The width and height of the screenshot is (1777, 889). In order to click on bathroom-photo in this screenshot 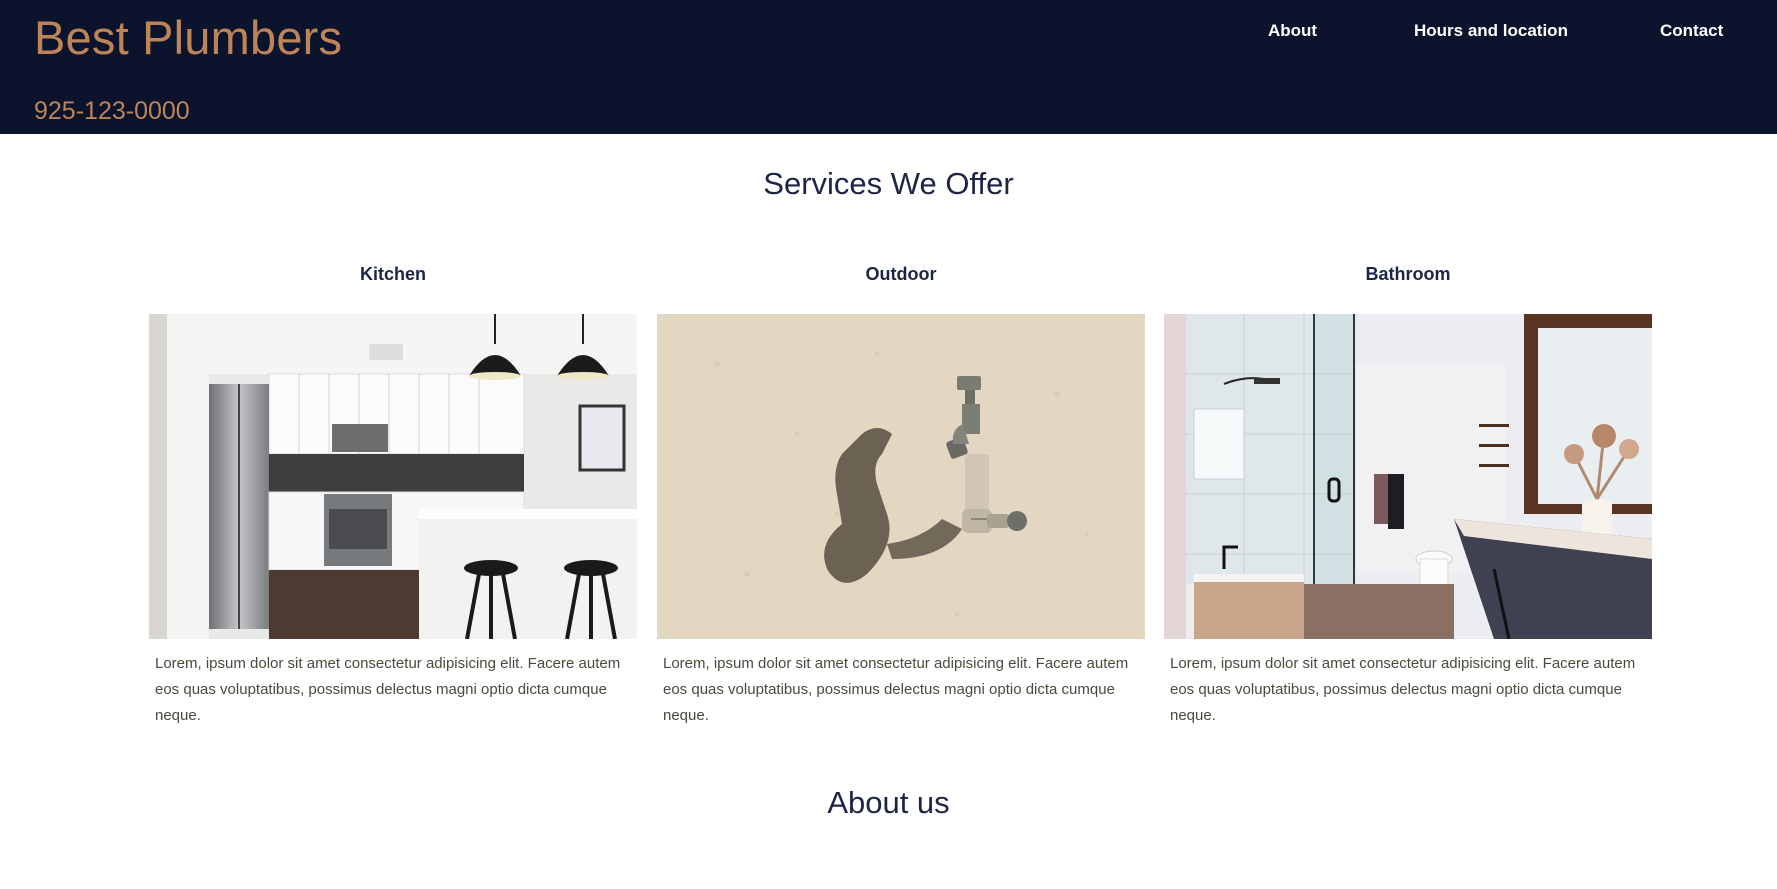, I will do `click(1408, 476)`.